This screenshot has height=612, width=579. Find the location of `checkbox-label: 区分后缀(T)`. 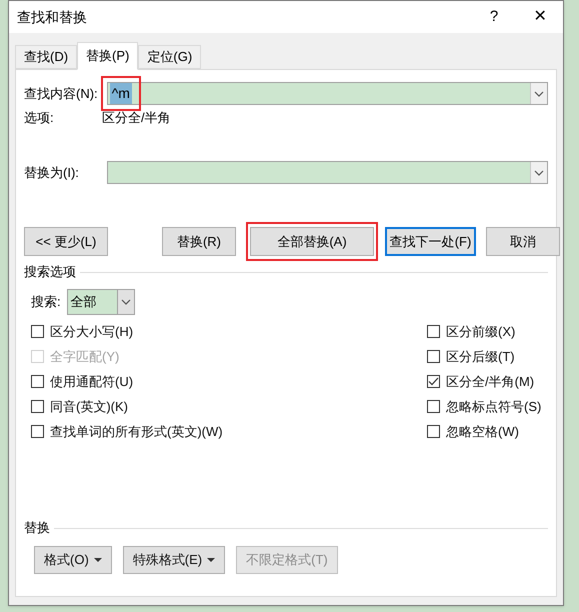

checkbox-label: 区分后缀(T) is located at coordinates (480, 357).